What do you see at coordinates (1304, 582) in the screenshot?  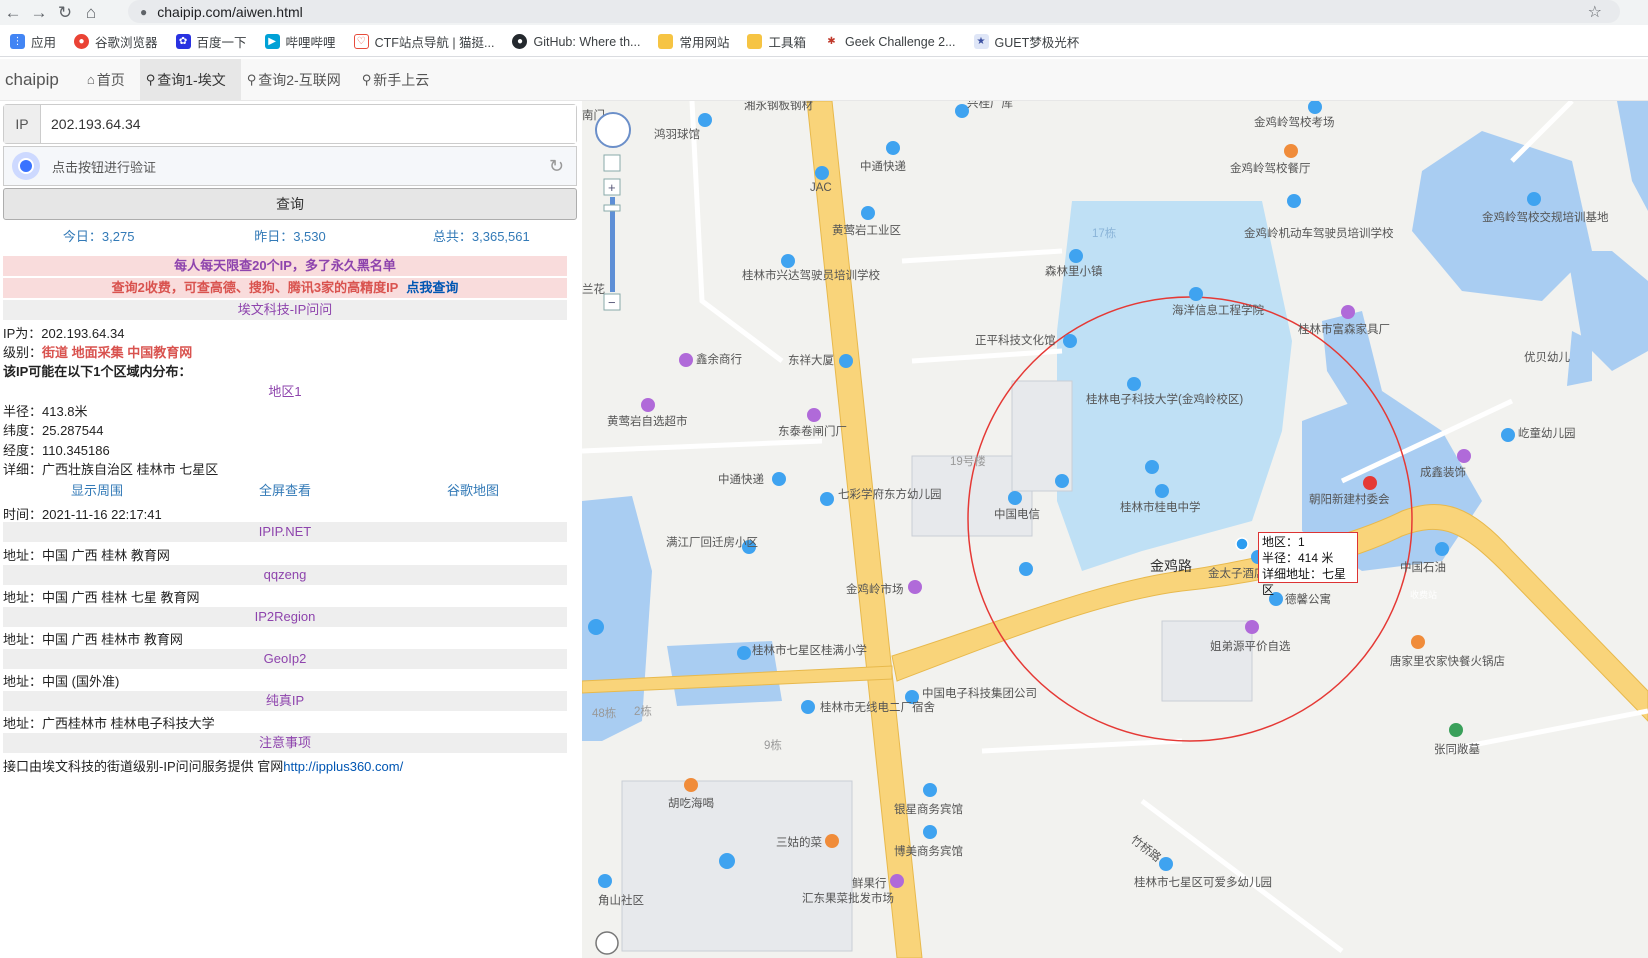 I see `tooltip-detail: 详细地址：七星区` at bounding box center [1304, 582].